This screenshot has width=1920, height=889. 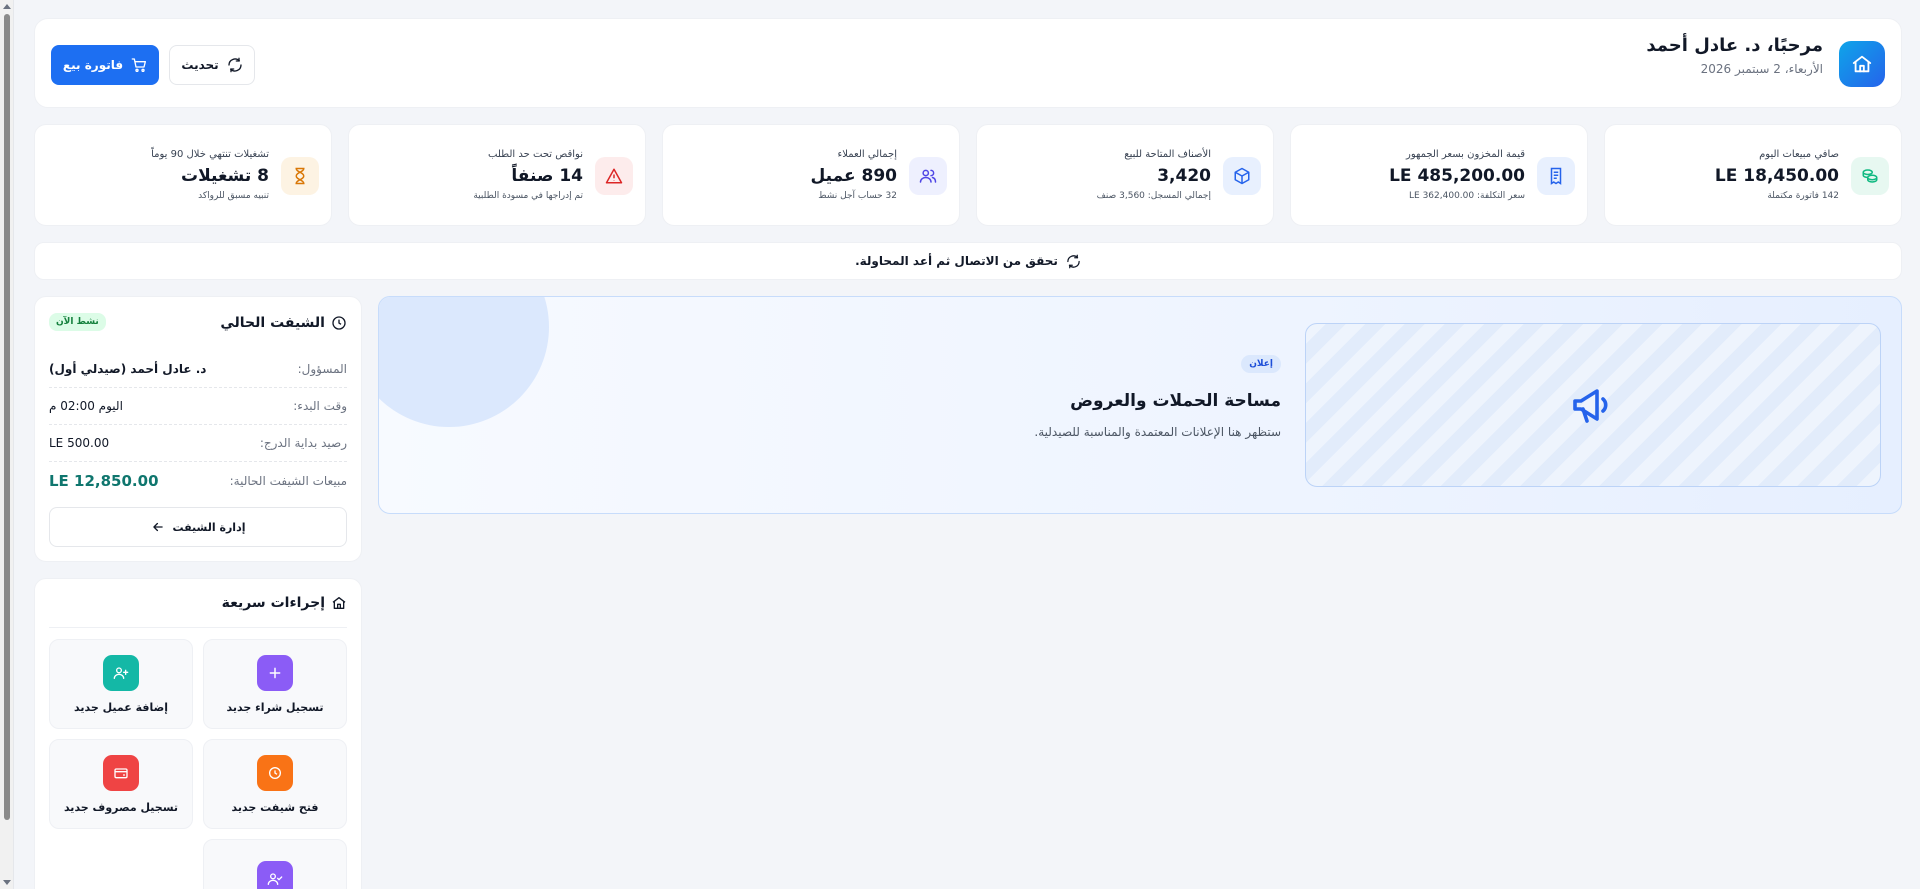 What do you see at coordinates (272, 323) in the screenshot?
I see `shift-title: الشيفت الحالي` at bounding box center [272, 323].